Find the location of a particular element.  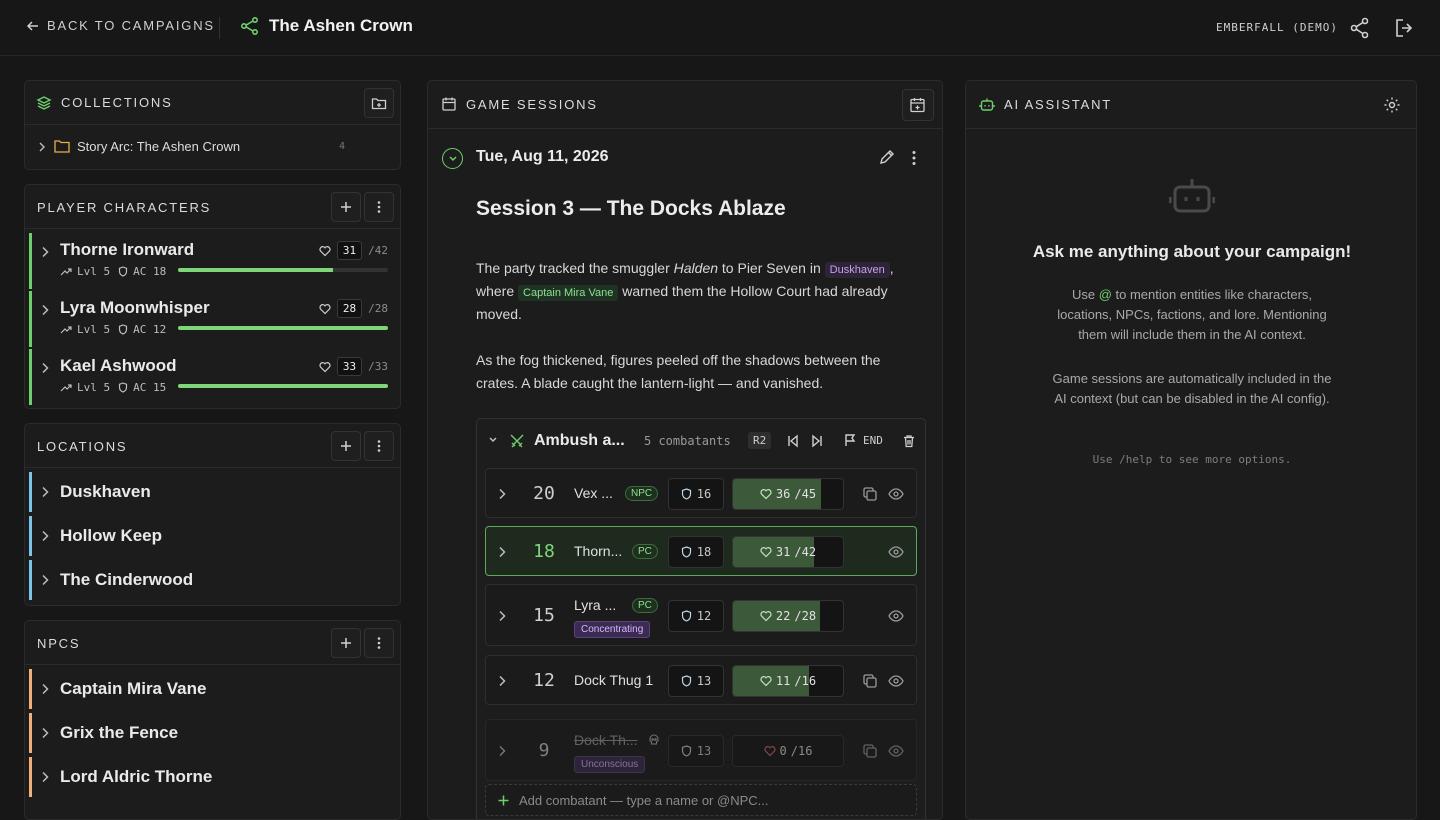

share-icon is located at coordinates (1359, 28).